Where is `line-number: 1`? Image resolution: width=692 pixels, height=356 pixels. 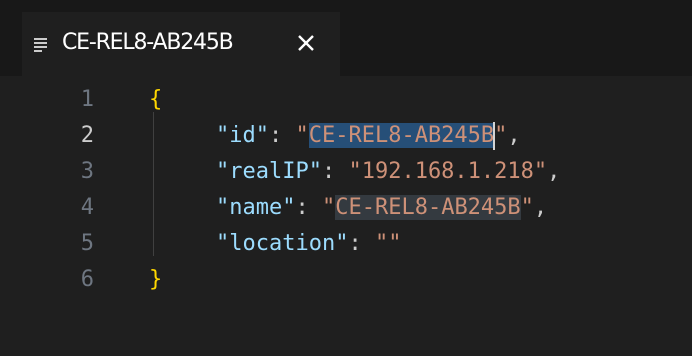 line-number: 1 is located at coordinates (87, 99).